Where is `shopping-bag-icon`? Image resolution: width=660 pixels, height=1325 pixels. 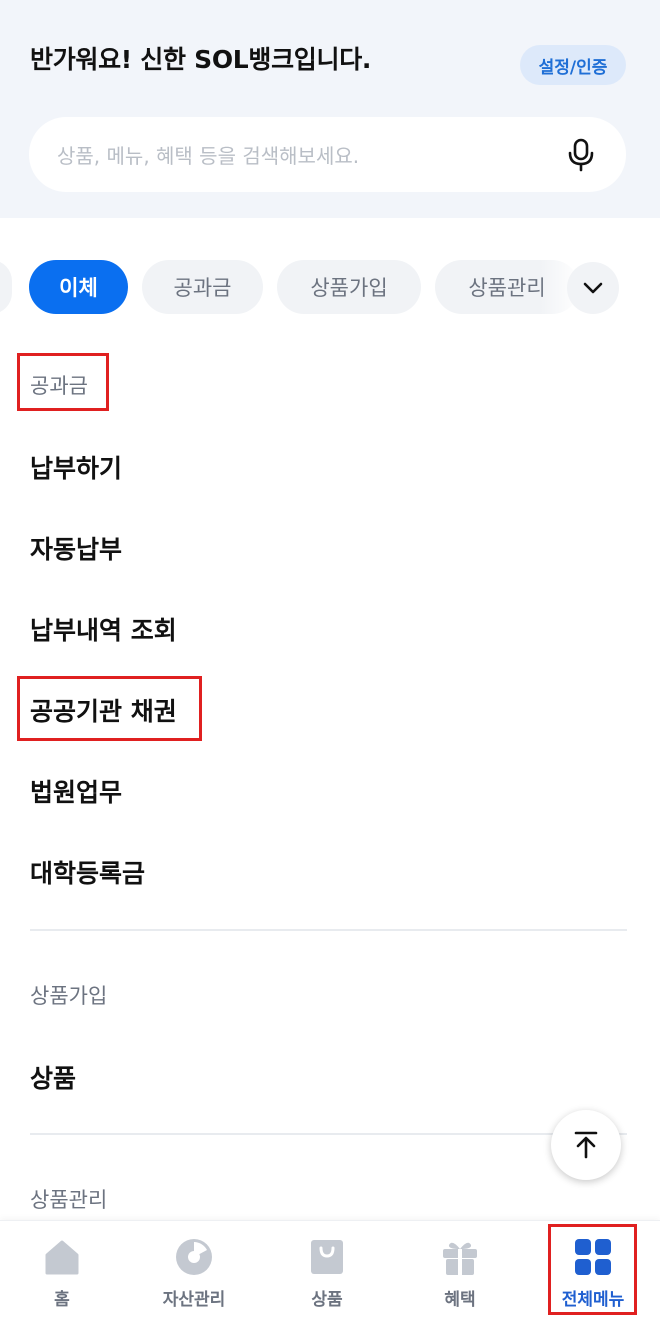 shopping-bag-icon is located at coordinates (327, 1257).